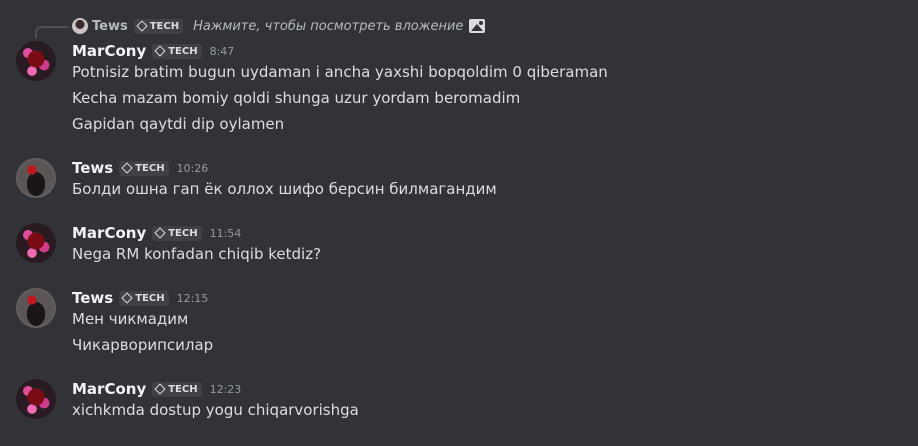 This screenshot has width=918, height=446. I want to click on reply-text: Нажмите, чтобы посмотреть вложение, so click(328, 26).